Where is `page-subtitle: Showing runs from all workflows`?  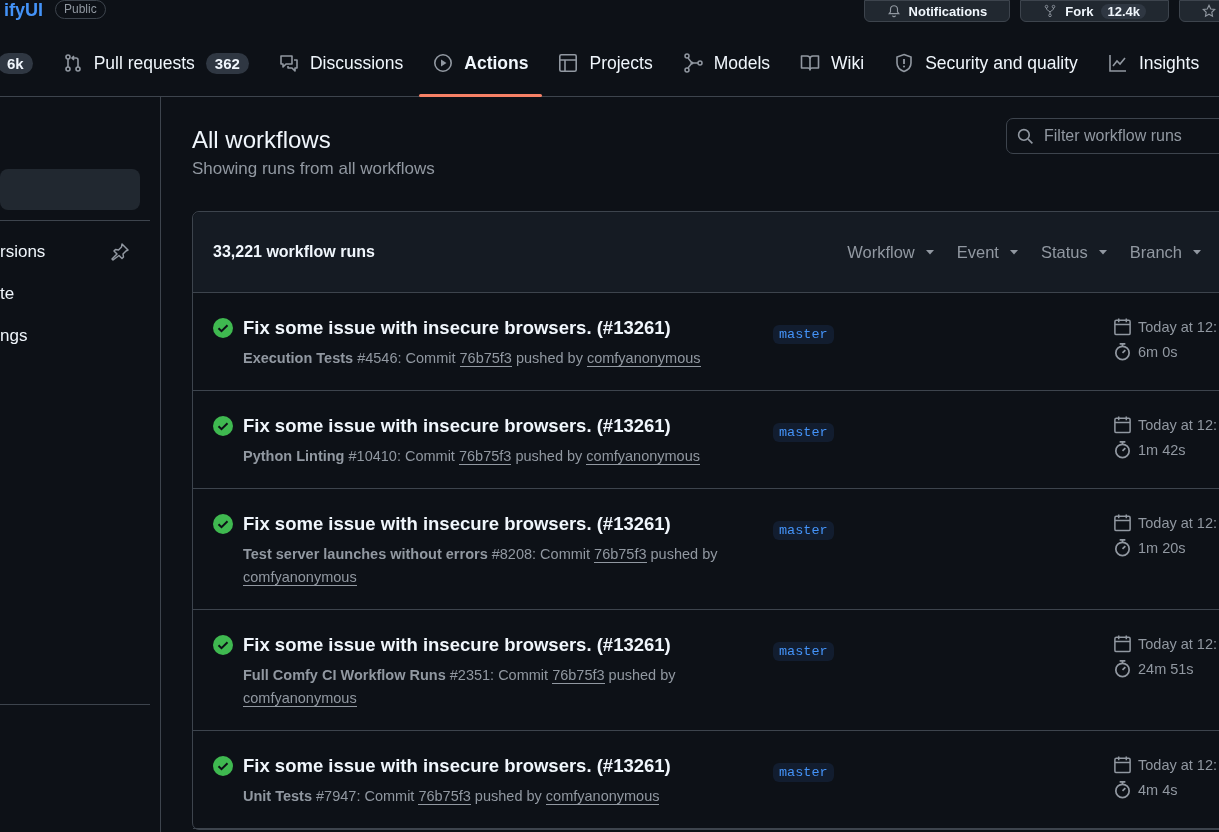
page-subtitle: Showing runs from all workflows is located at coordinates (313, 169).